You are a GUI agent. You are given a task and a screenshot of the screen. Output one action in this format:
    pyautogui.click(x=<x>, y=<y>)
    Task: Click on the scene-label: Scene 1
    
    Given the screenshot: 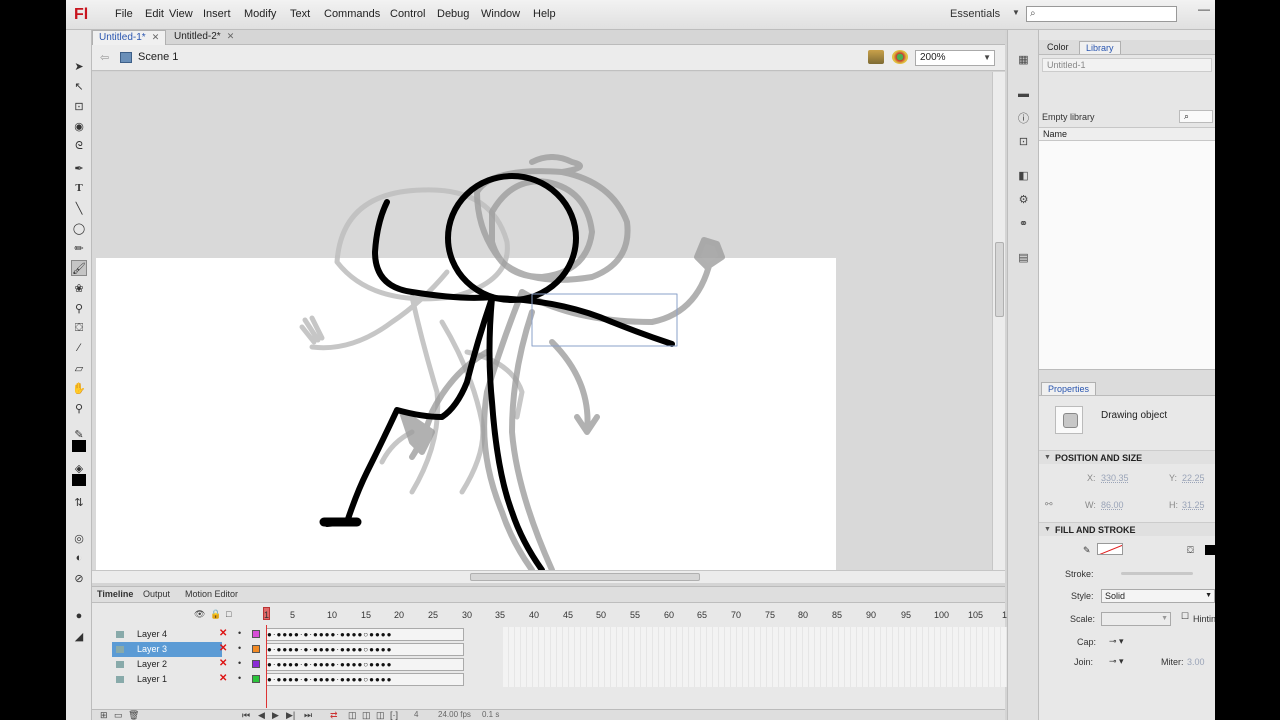 What is the action you would take?
    pyautogui.click(x=158, y=57)
    